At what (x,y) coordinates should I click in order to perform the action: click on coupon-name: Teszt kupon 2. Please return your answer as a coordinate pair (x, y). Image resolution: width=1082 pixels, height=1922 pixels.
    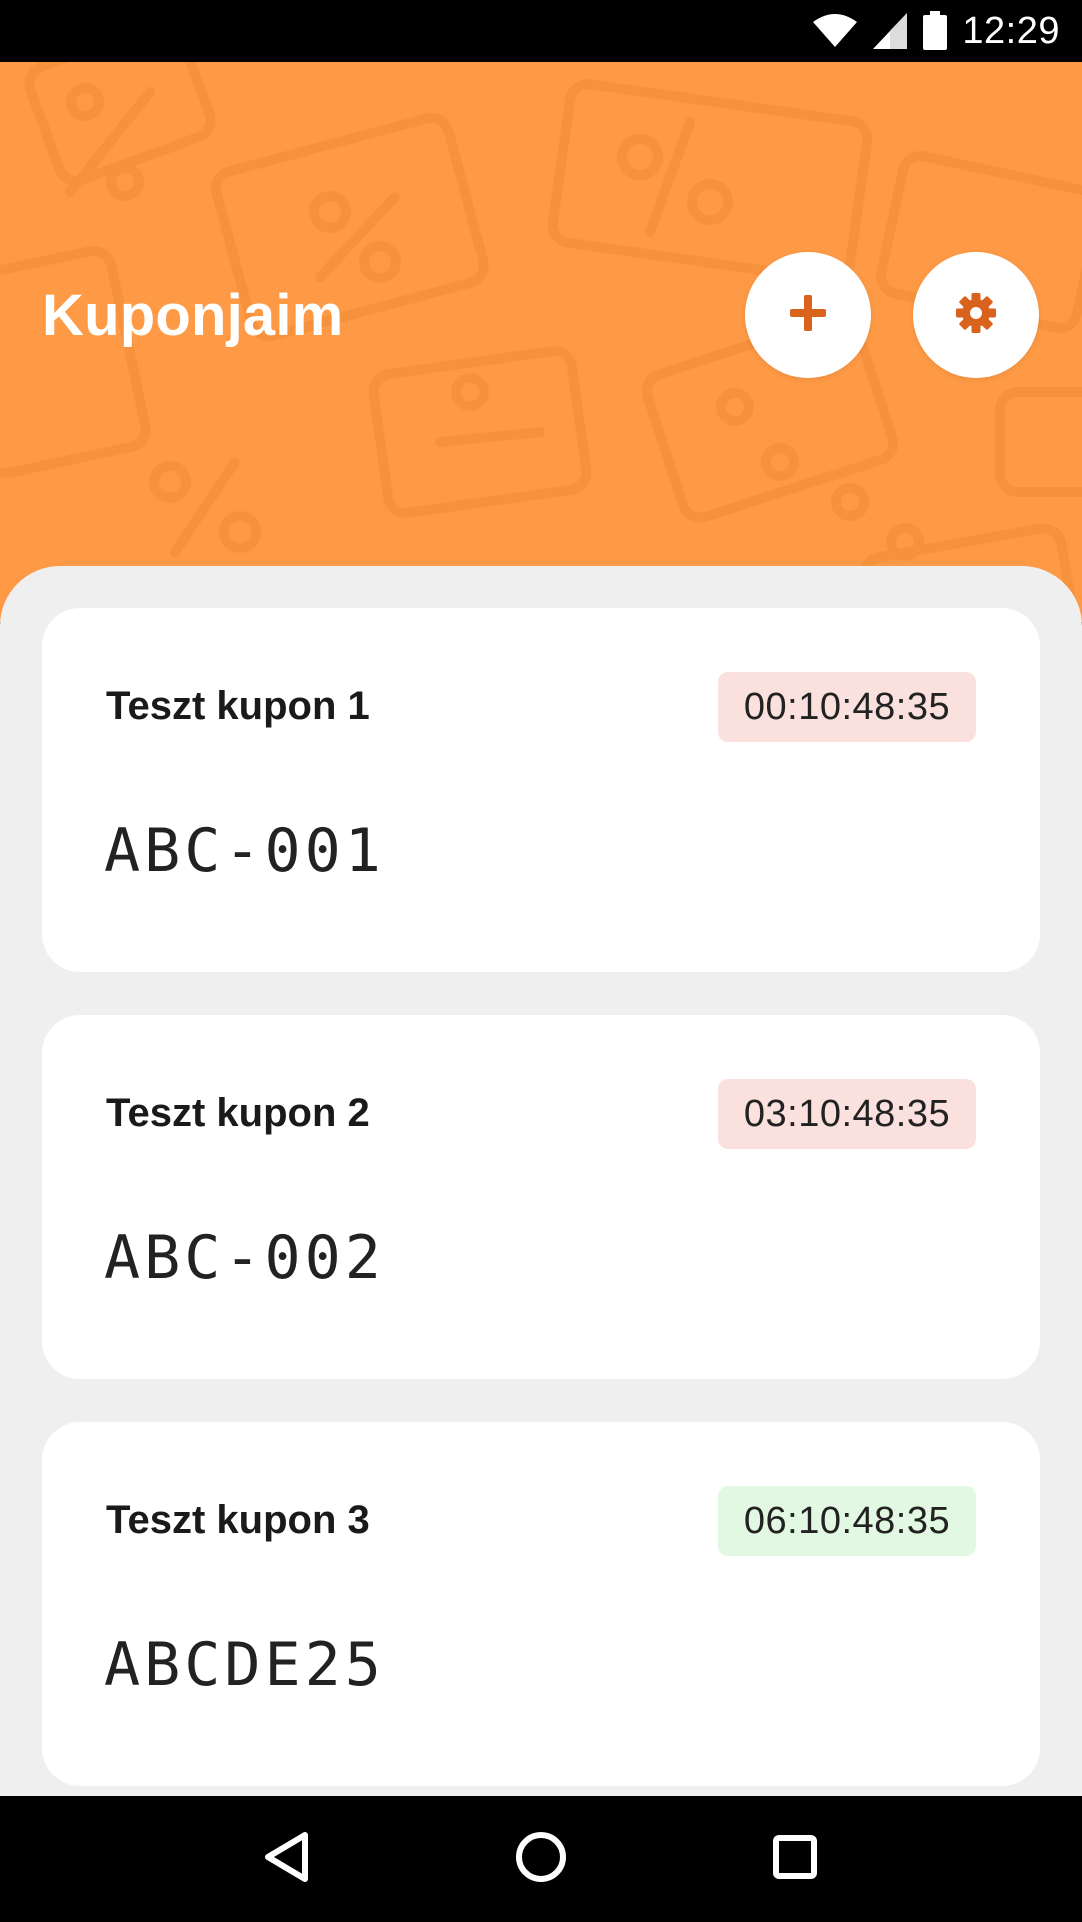
    Looking at the image, I should click on (238, 1113).